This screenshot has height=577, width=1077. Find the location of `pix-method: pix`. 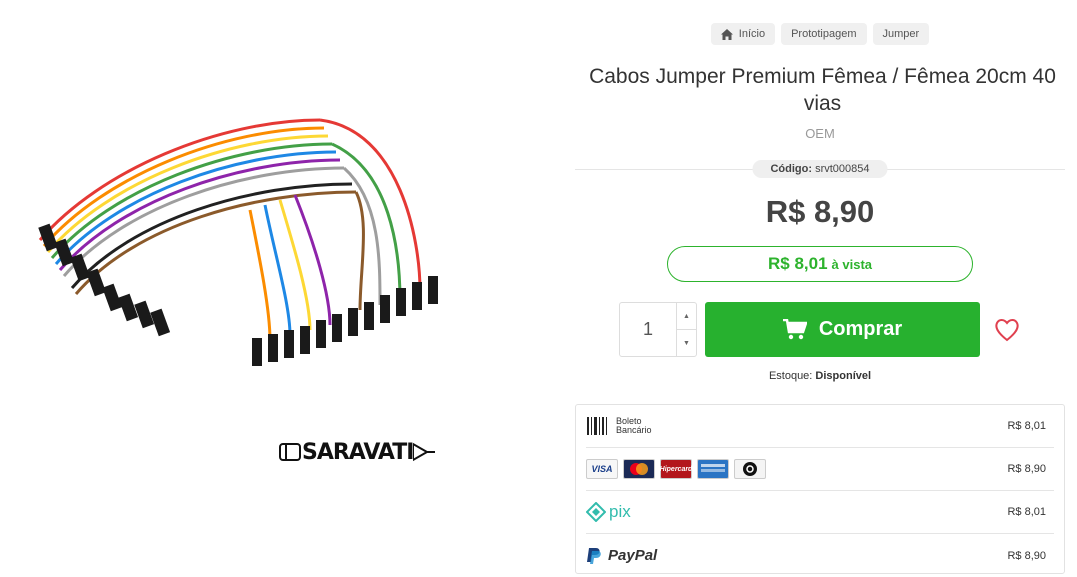

pix-method: pix is located at coordinates (608, 512).